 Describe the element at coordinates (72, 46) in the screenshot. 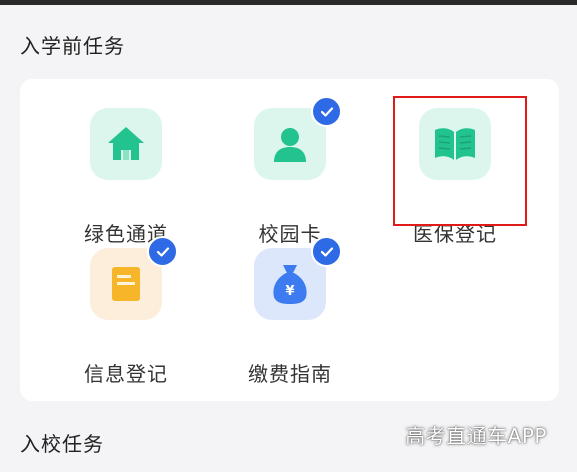

I see `section-title-pre-enrollment: 入学前任务` at that location.